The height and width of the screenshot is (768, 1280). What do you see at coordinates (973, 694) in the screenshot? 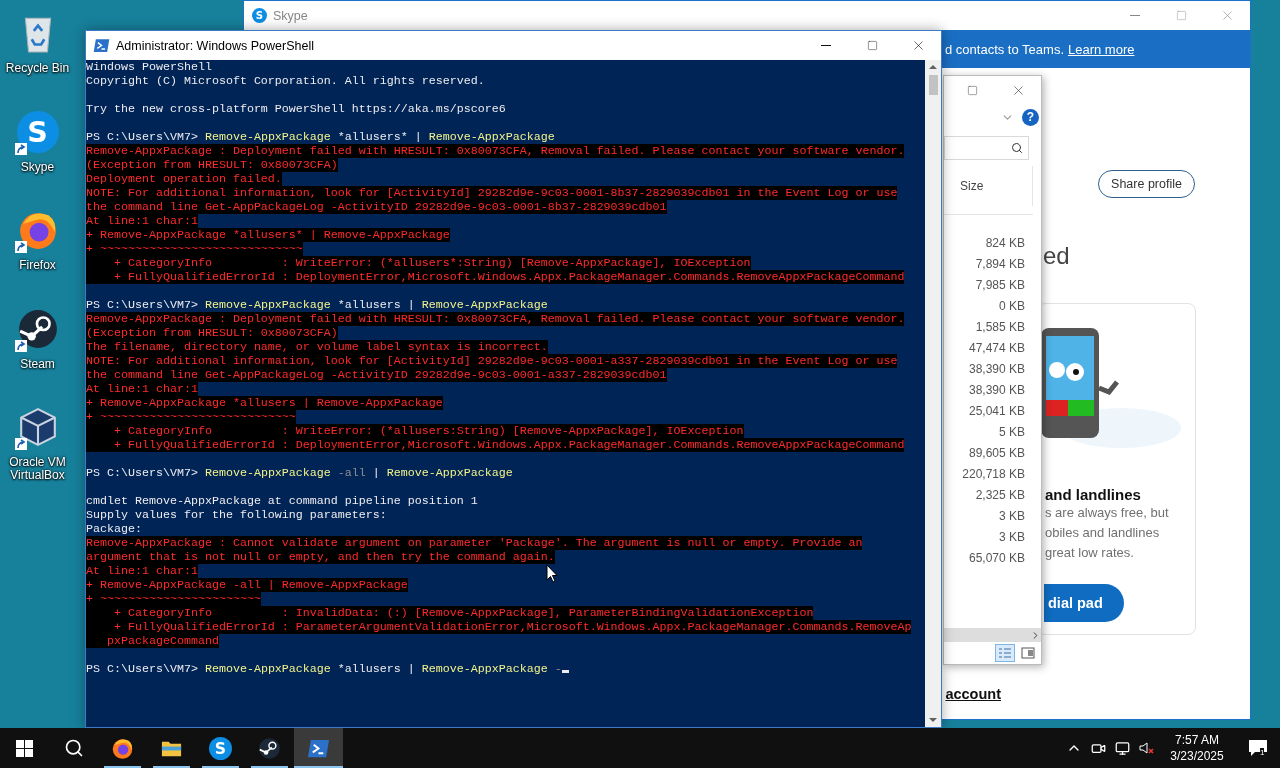
I see `account-link: account` at bounding box center [973, 694].